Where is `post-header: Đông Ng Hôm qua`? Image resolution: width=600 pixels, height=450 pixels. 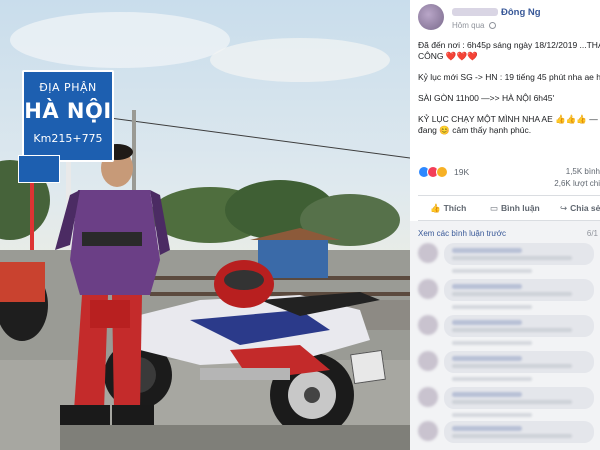
post-header: Đông Ng Hôm qua is located at coordinates (509, 19).